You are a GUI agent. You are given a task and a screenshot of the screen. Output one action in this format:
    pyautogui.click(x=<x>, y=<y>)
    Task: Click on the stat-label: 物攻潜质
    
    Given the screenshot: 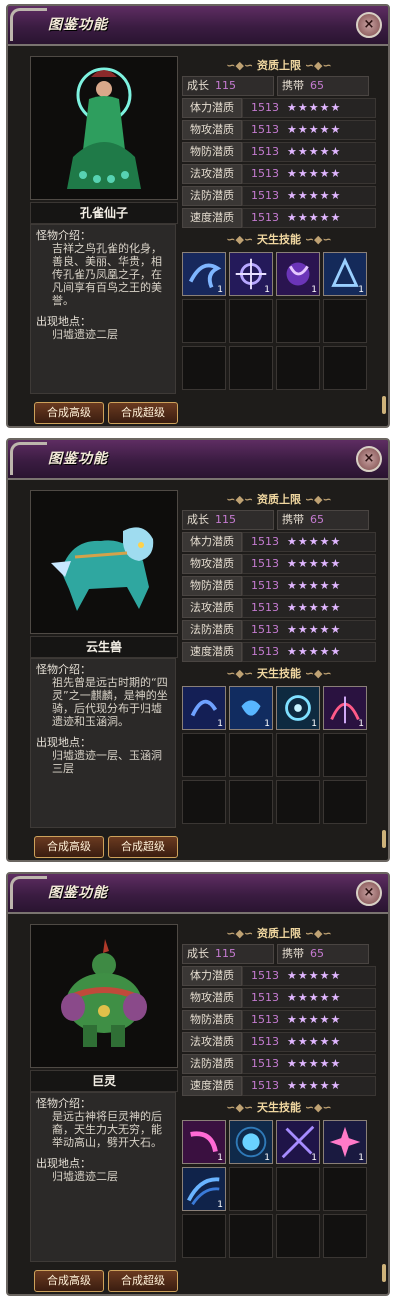 What is the action you would take?
    pyautogui.click(x=212, y=130)
    